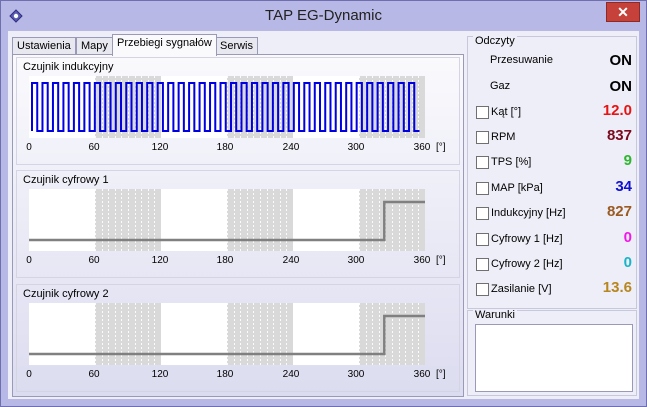 This screenshot has height=407, width=647. I want to click on rpm-checkbox, so click(482, 137).